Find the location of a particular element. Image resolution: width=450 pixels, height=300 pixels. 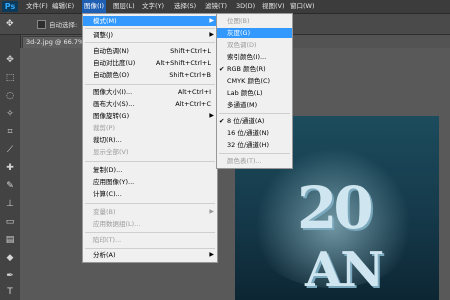

menu-item-label: 16 位/通道(N) is located at coordinates (248, 133).